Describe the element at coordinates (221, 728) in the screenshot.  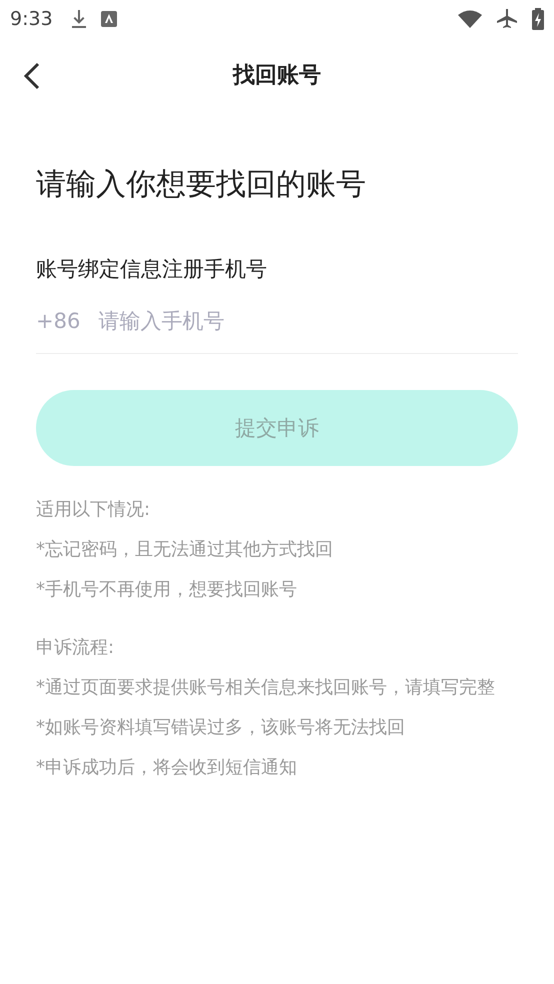
I see `note-text: *如账号资料填写错误过多，该账号将无法找回` at that location.